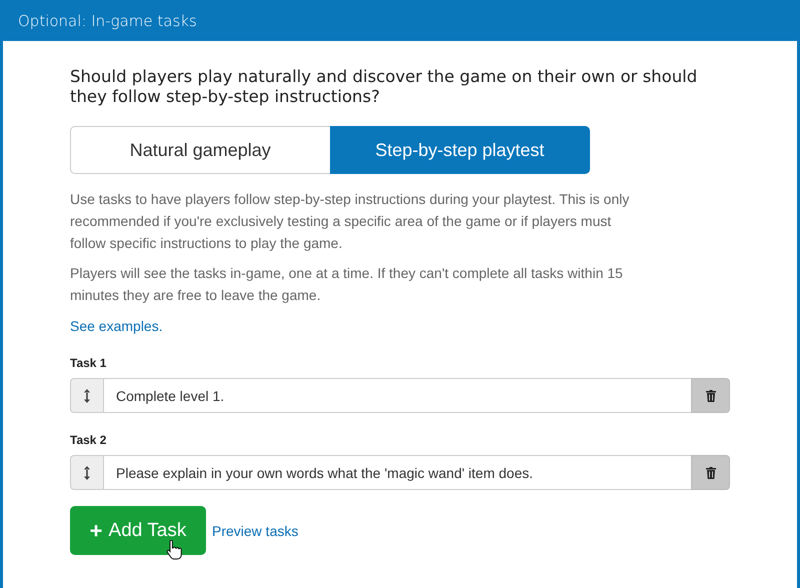 This screenshot has height=588, width=800. What do you see at coordinates (384, 87) in the screenshot?
I see `question-text: Should players play naturally and discover the game on their own or should they follow step-by-step instructions?` at bounding box center [384, 87].